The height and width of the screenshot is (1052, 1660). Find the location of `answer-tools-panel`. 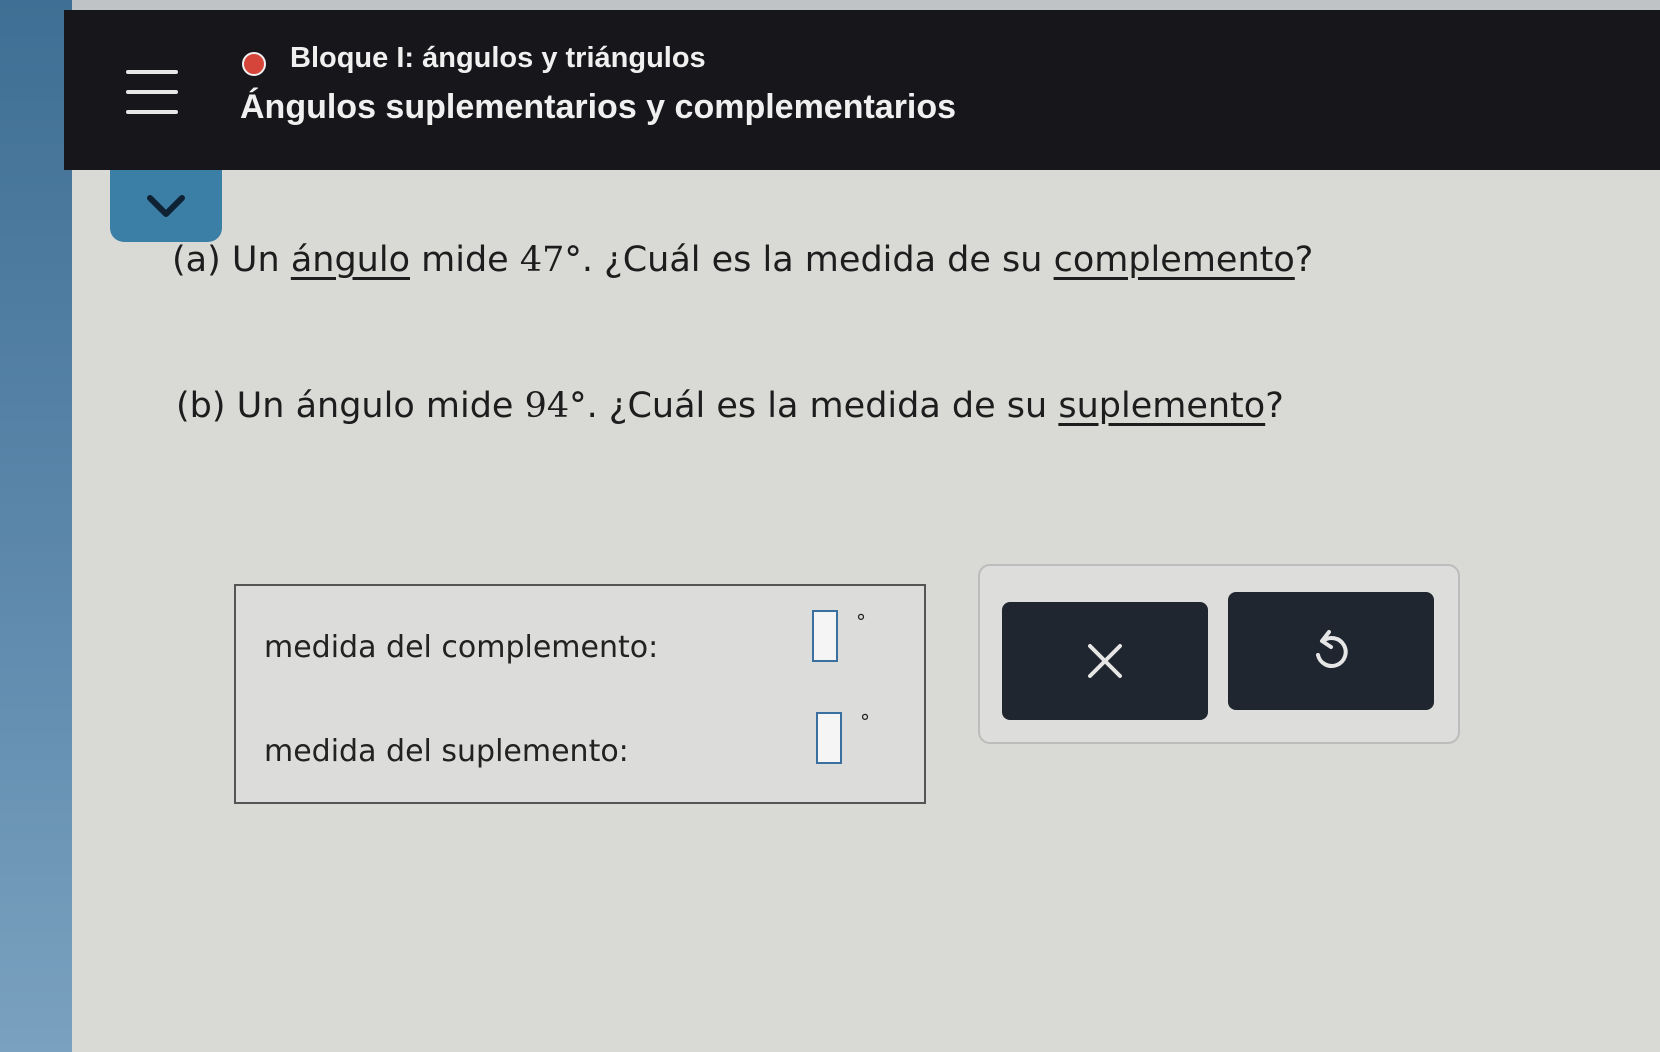

answer-tools-panel is located at coordinates (1219, 654).